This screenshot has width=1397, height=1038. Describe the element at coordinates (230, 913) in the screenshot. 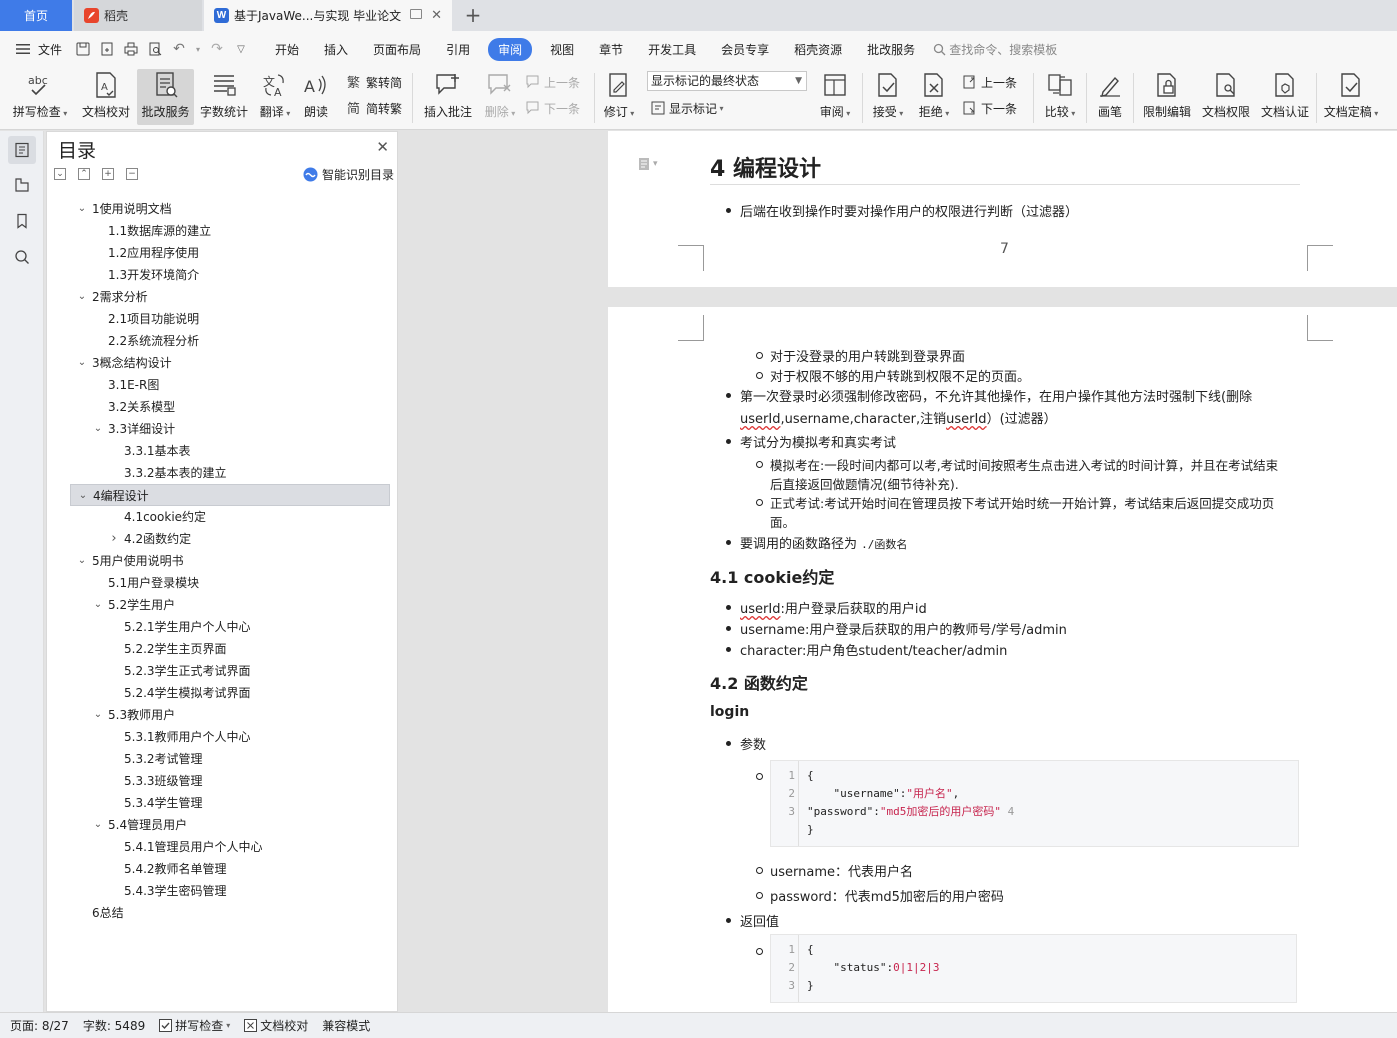

I see `toc-item: 6总结` at that location.